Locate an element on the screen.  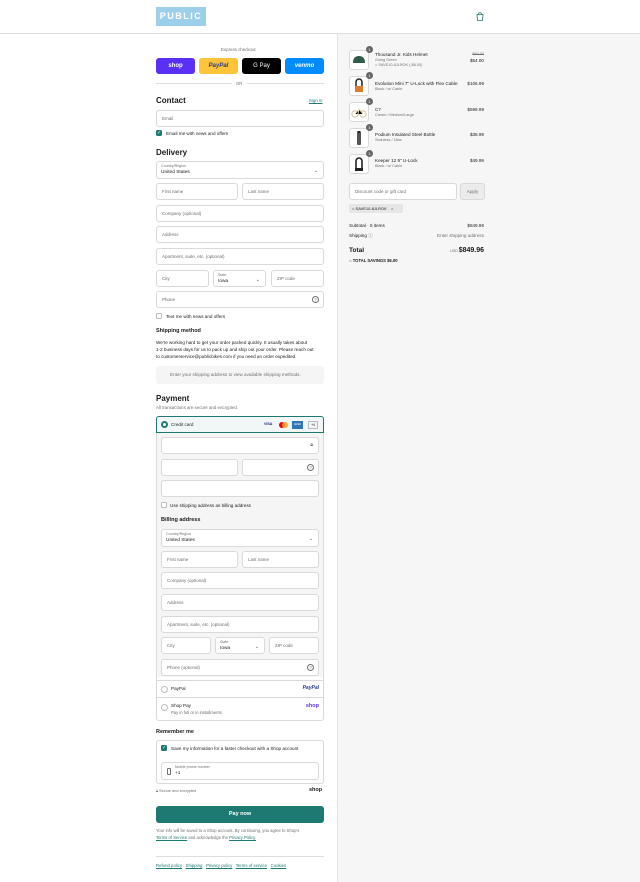
billing-state-select: State Iowa ⌄ is located at coordinates (240, 645).